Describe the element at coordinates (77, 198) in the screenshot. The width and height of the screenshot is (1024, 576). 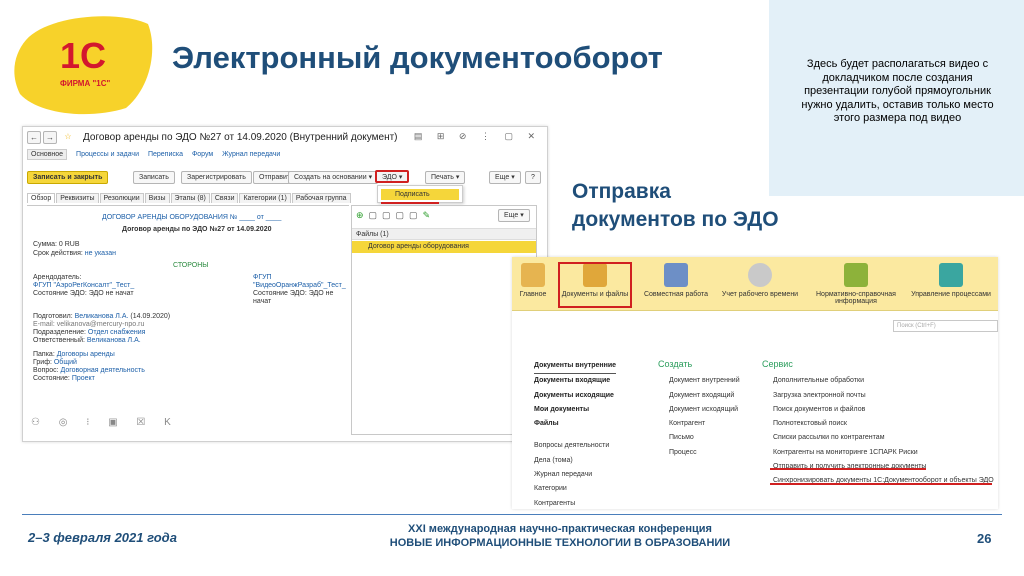
I see `subtab-requisites: Реквизиты` at that location.